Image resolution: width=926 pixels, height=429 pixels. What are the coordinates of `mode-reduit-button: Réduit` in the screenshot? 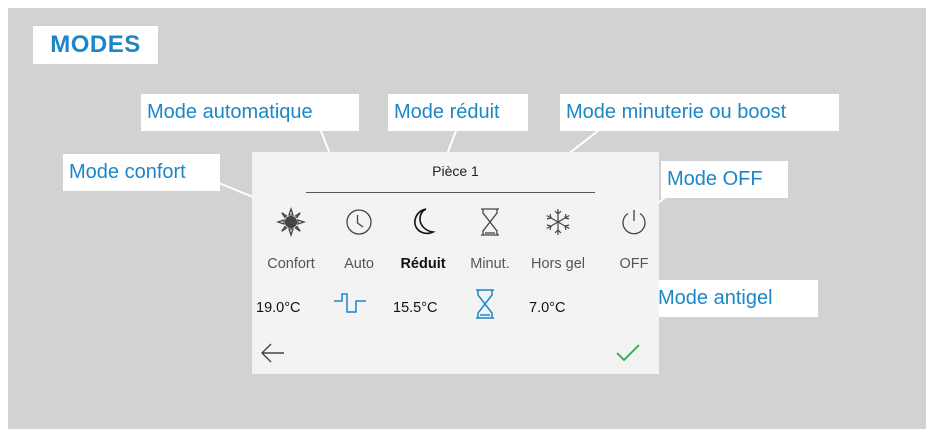 It's located at (423, 238).